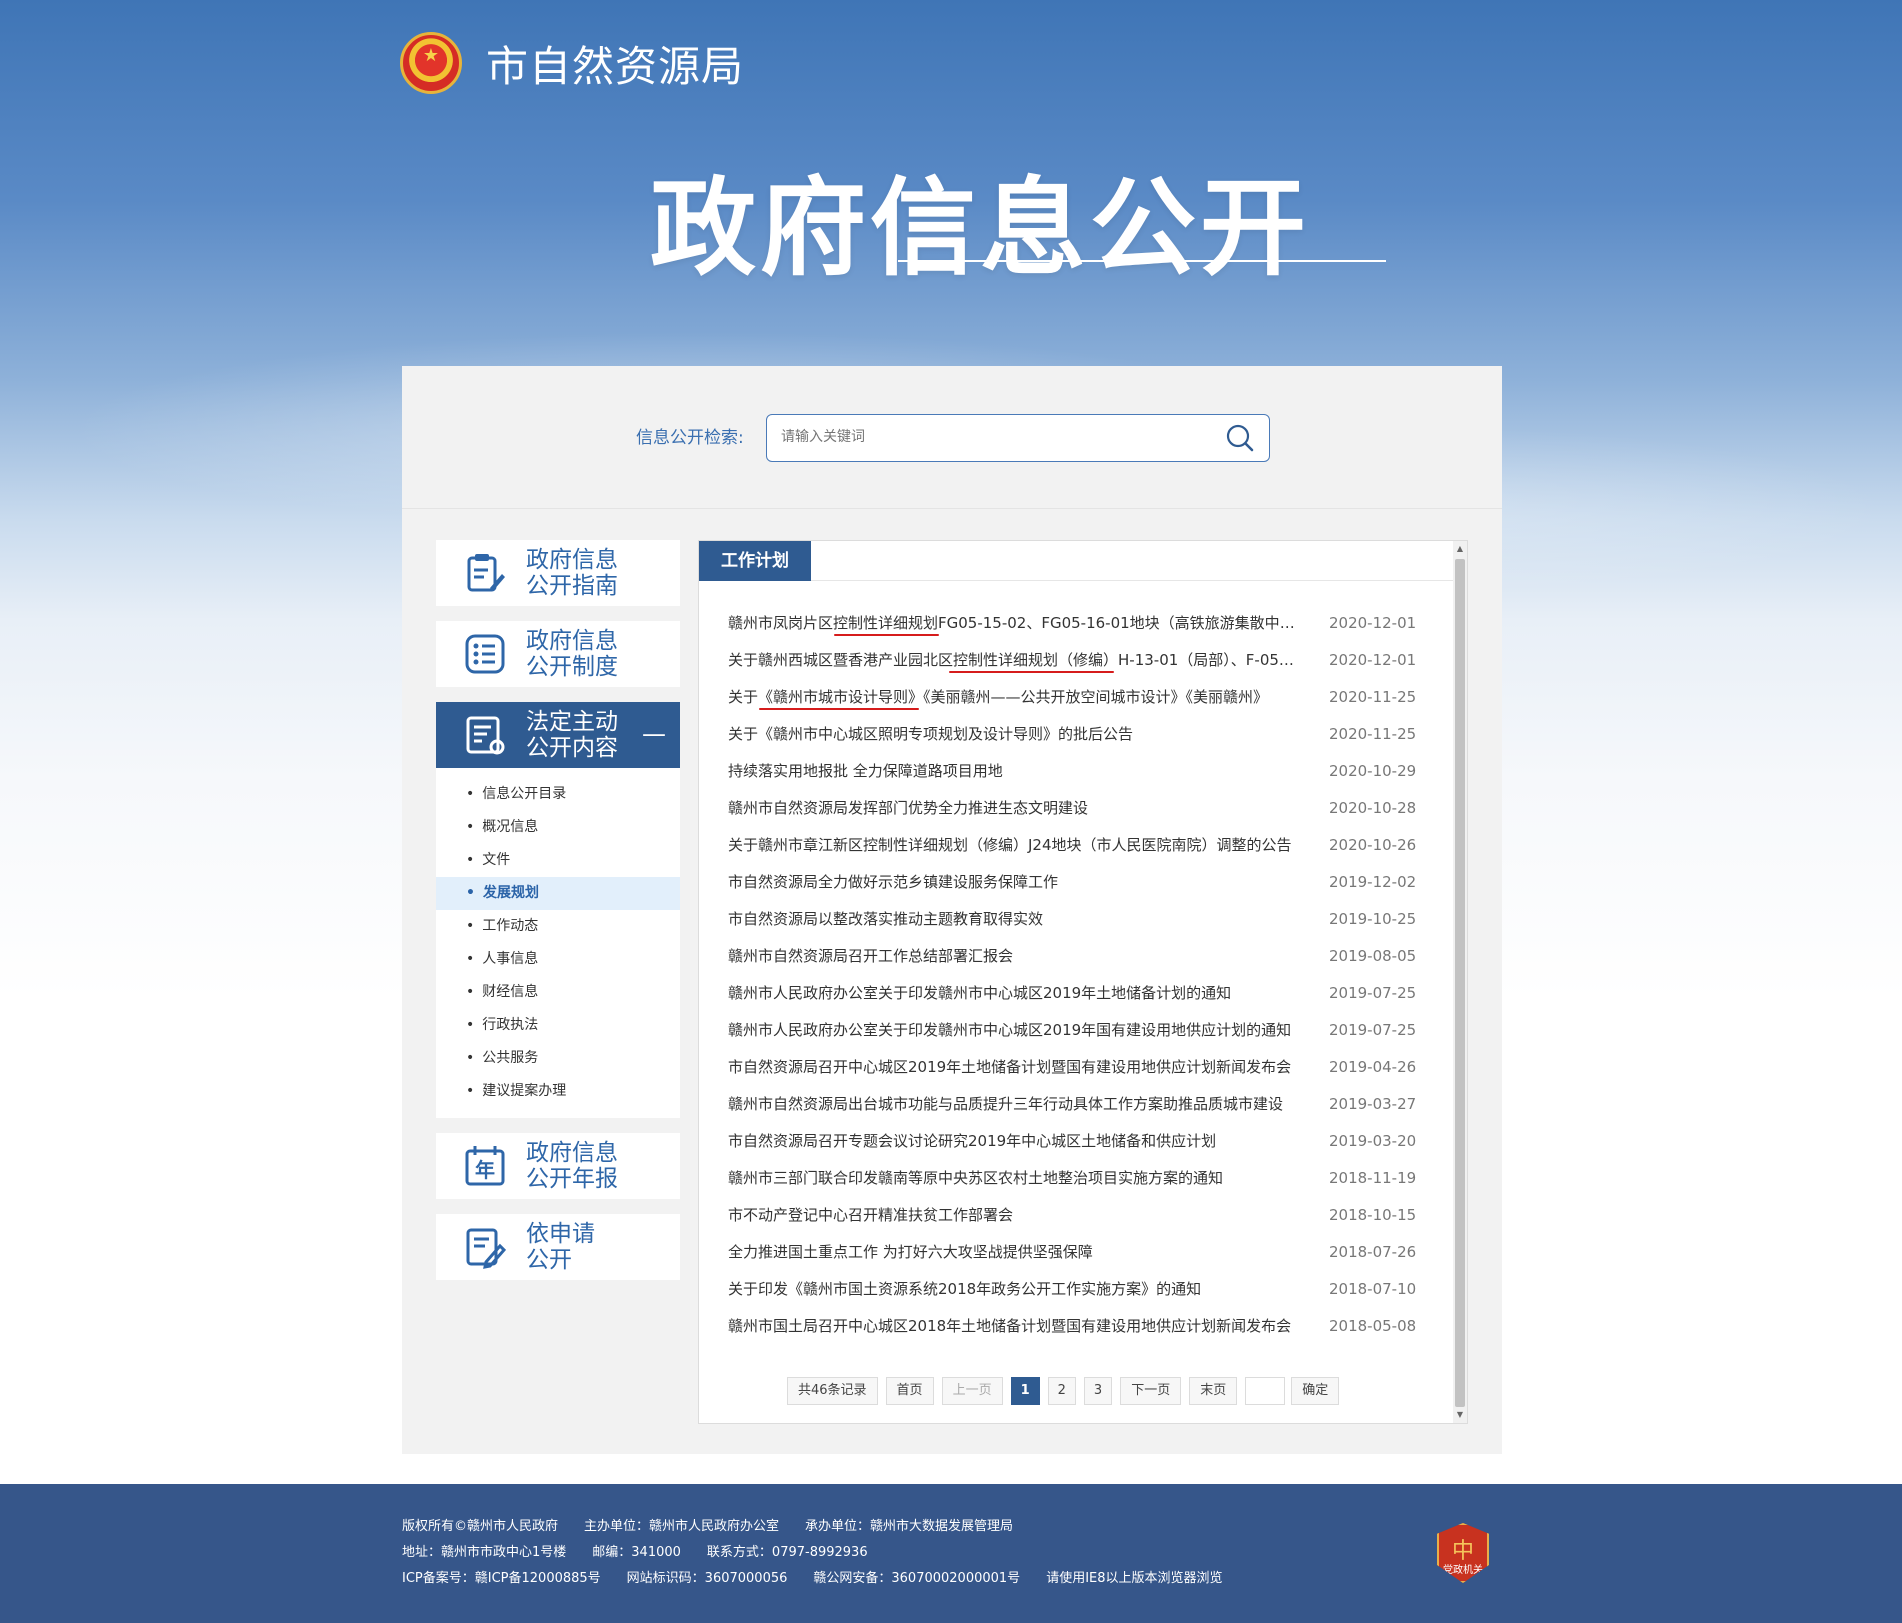 The height and width of the screenshot is (1623, 1902). I want to click on footer-browser-tip: 请使用IE8以上版本浏览器浏览, so click(1134, 1578).